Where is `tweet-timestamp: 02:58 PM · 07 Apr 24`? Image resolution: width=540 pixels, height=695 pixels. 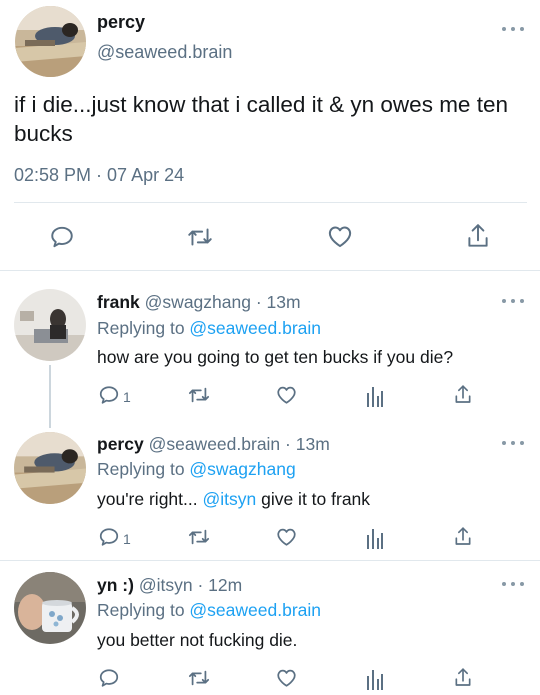 tweet-timestamp: 02:58 PM · 07 Apr 24 is located at coordinates (99, 175).